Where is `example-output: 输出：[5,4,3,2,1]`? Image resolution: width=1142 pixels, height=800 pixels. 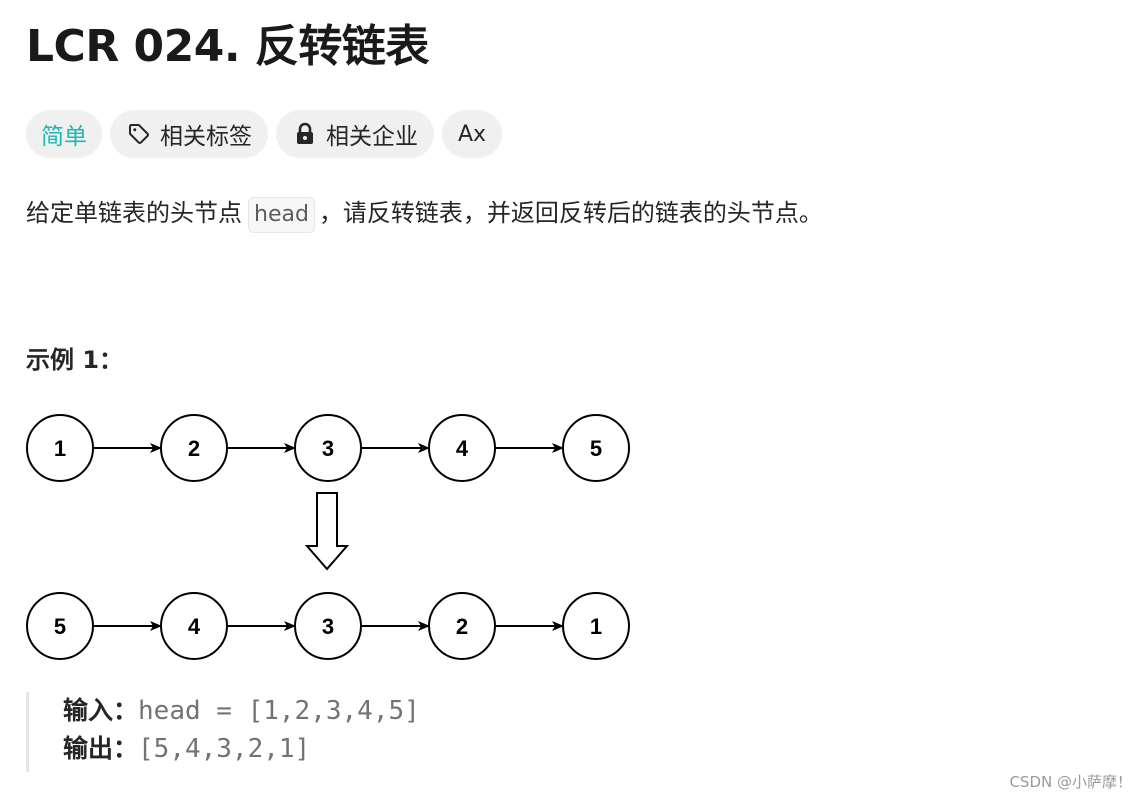 example-output: 输出：[5,4,3,2,1] is located at coordinates (241, 749).